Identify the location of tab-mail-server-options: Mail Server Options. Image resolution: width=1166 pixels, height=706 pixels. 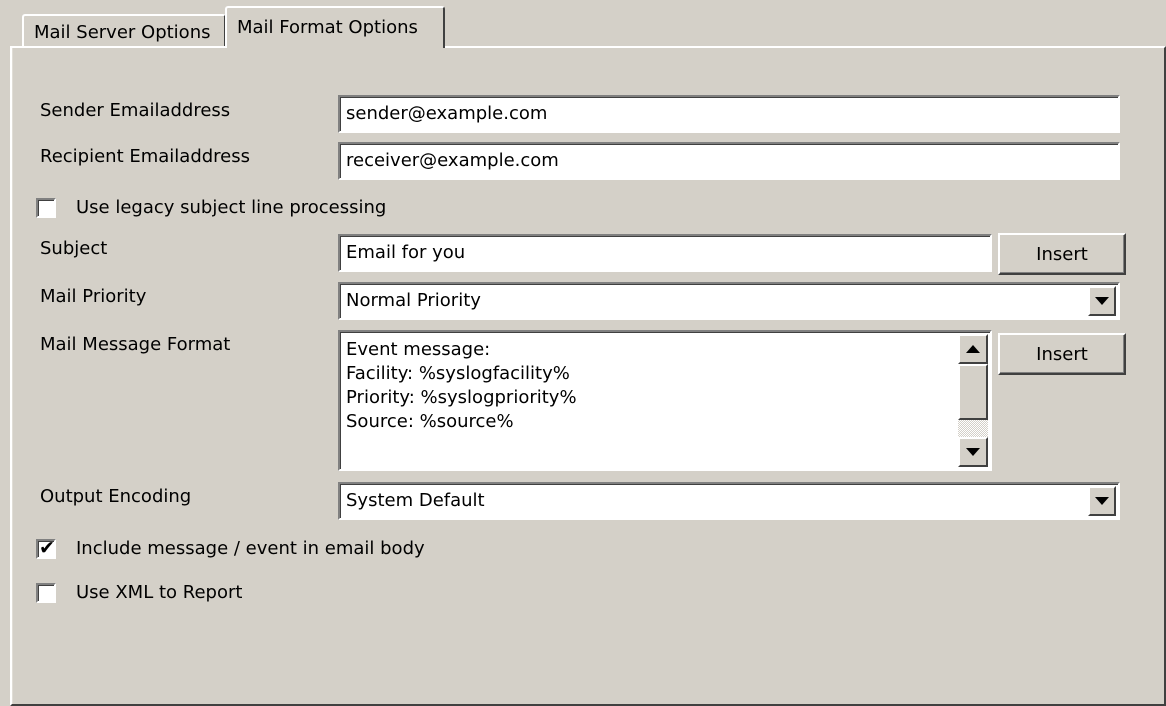
(124, 31).